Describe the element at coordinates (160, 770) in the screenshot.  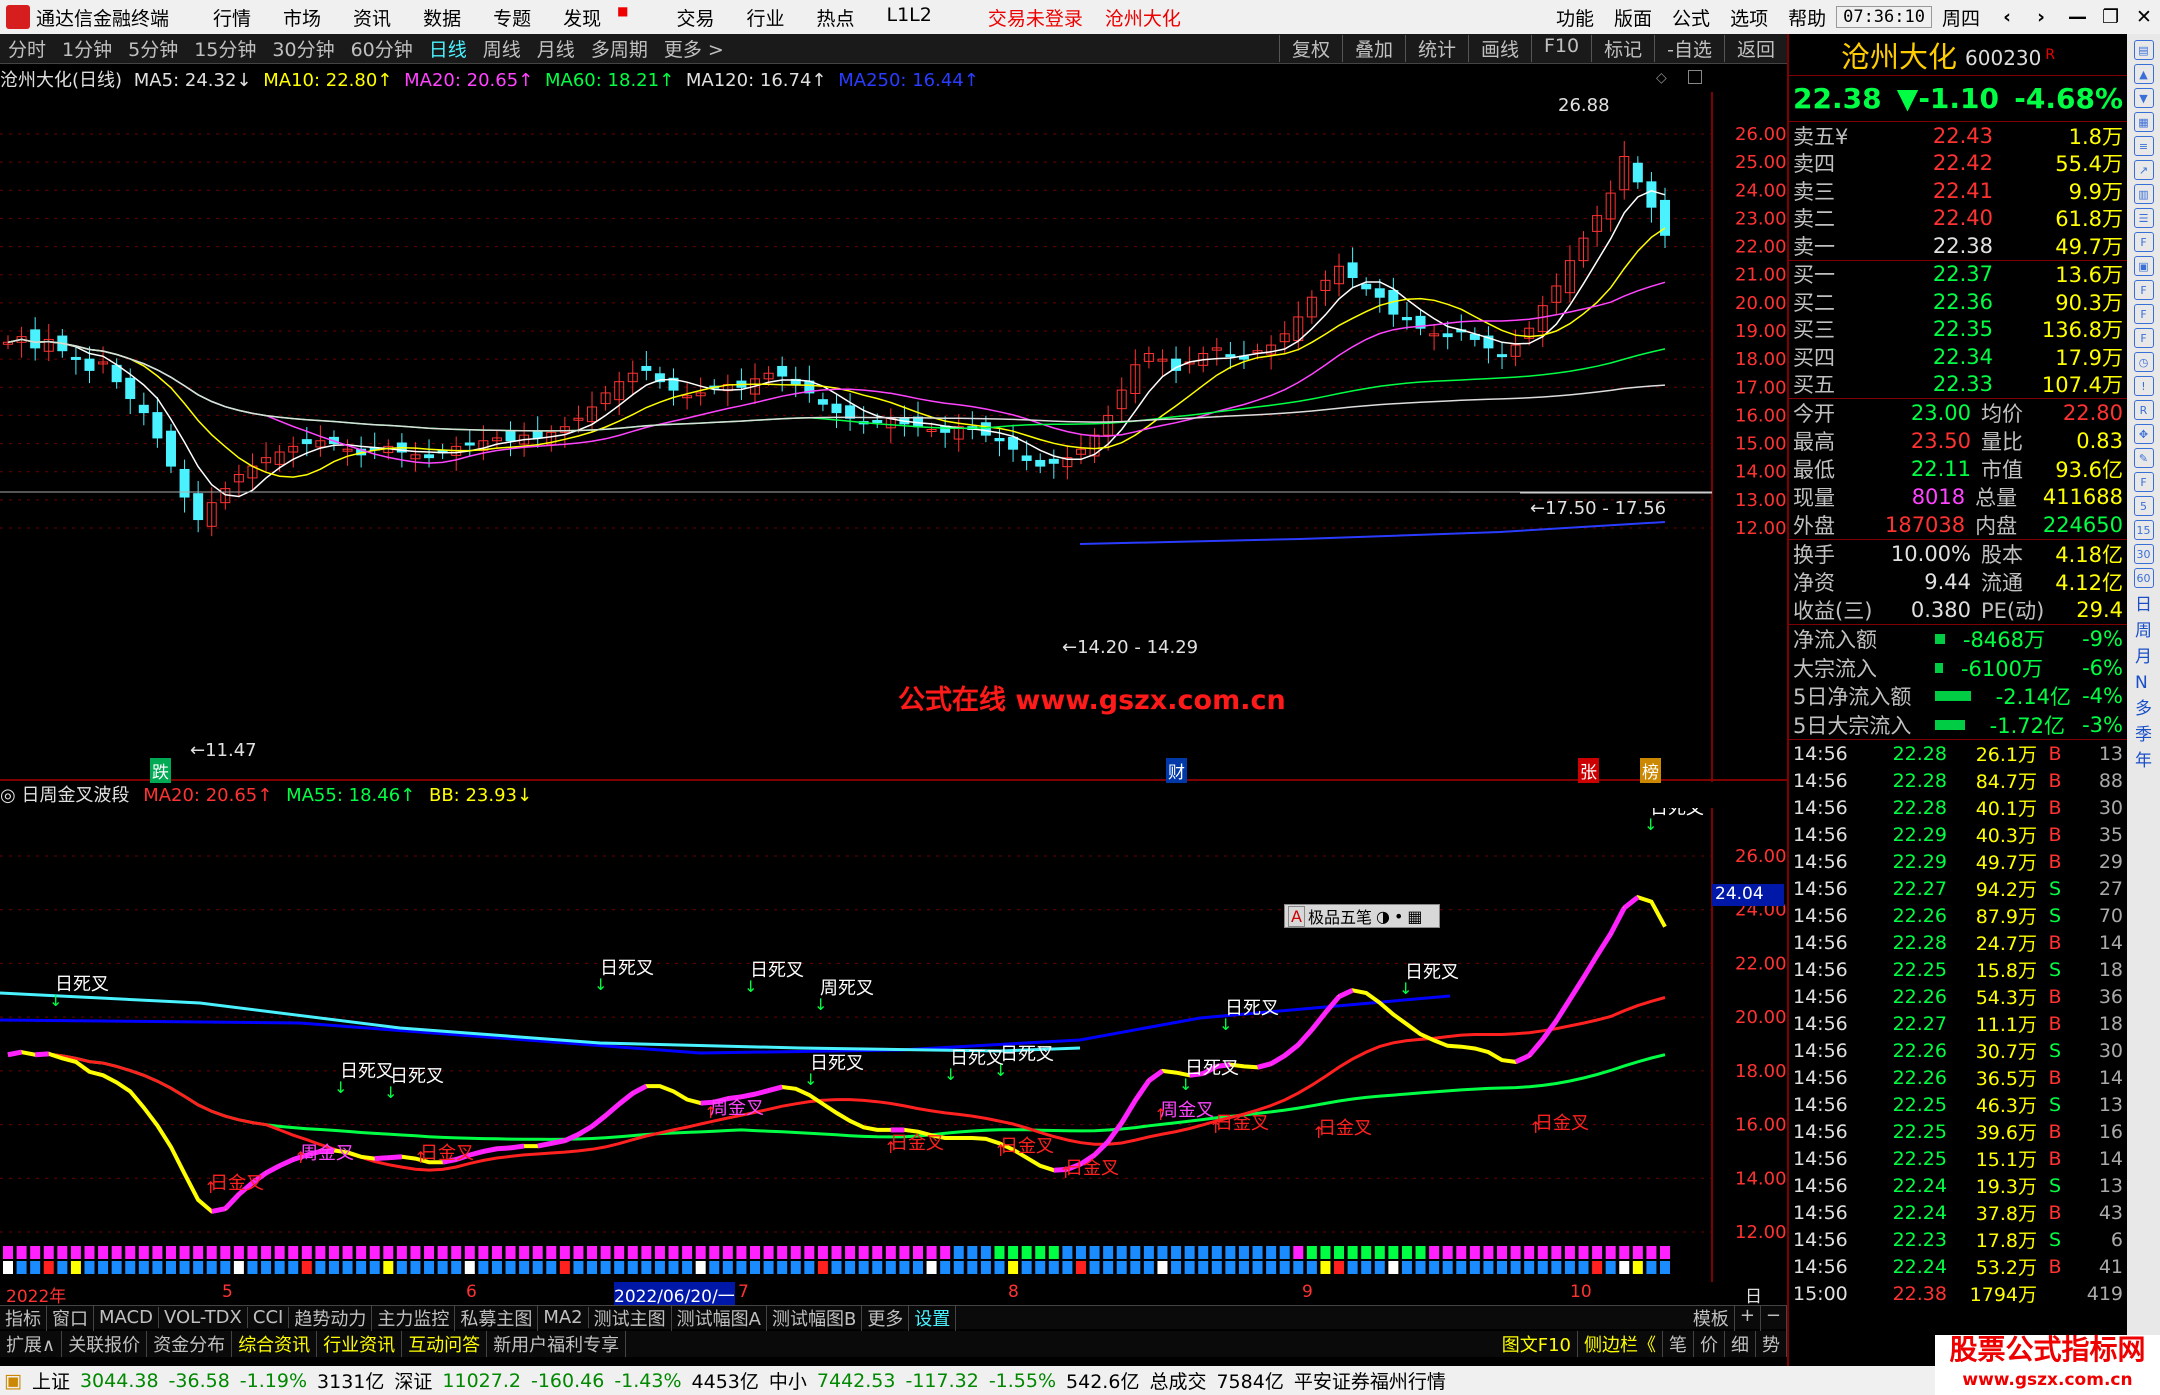
I see `tag-die: 跌` at that location.